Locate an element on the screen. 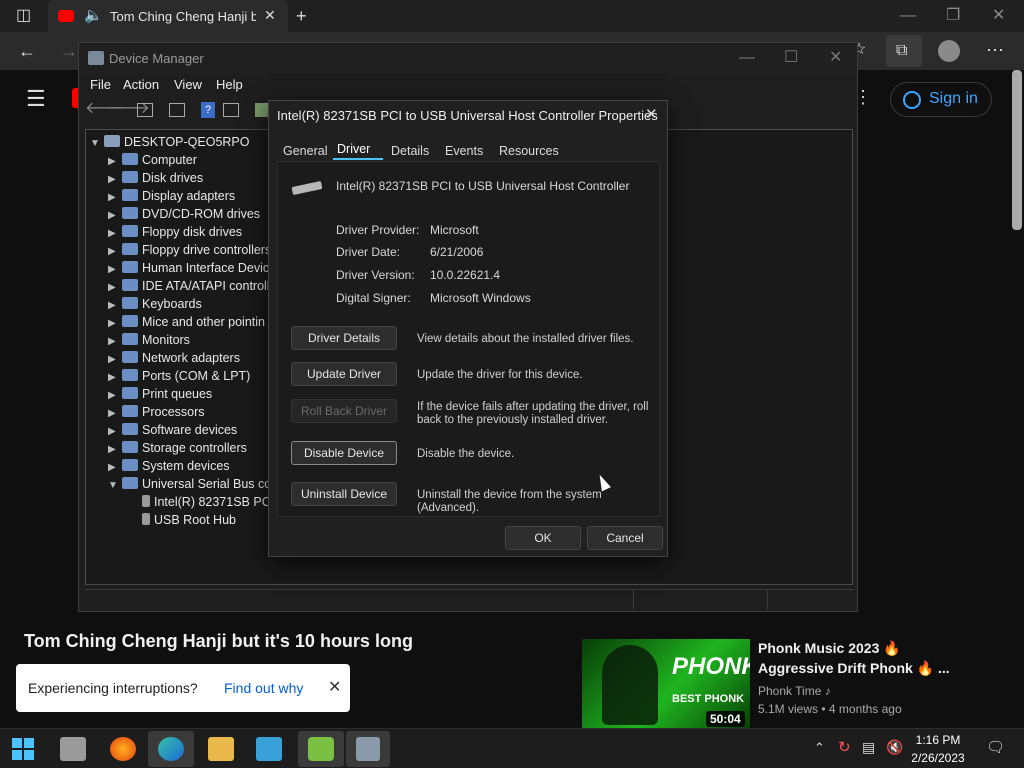 This screenshot has height=768, width=1024. tree-category: ▶ Mice and other pointin is located at coordinates (186, 322).